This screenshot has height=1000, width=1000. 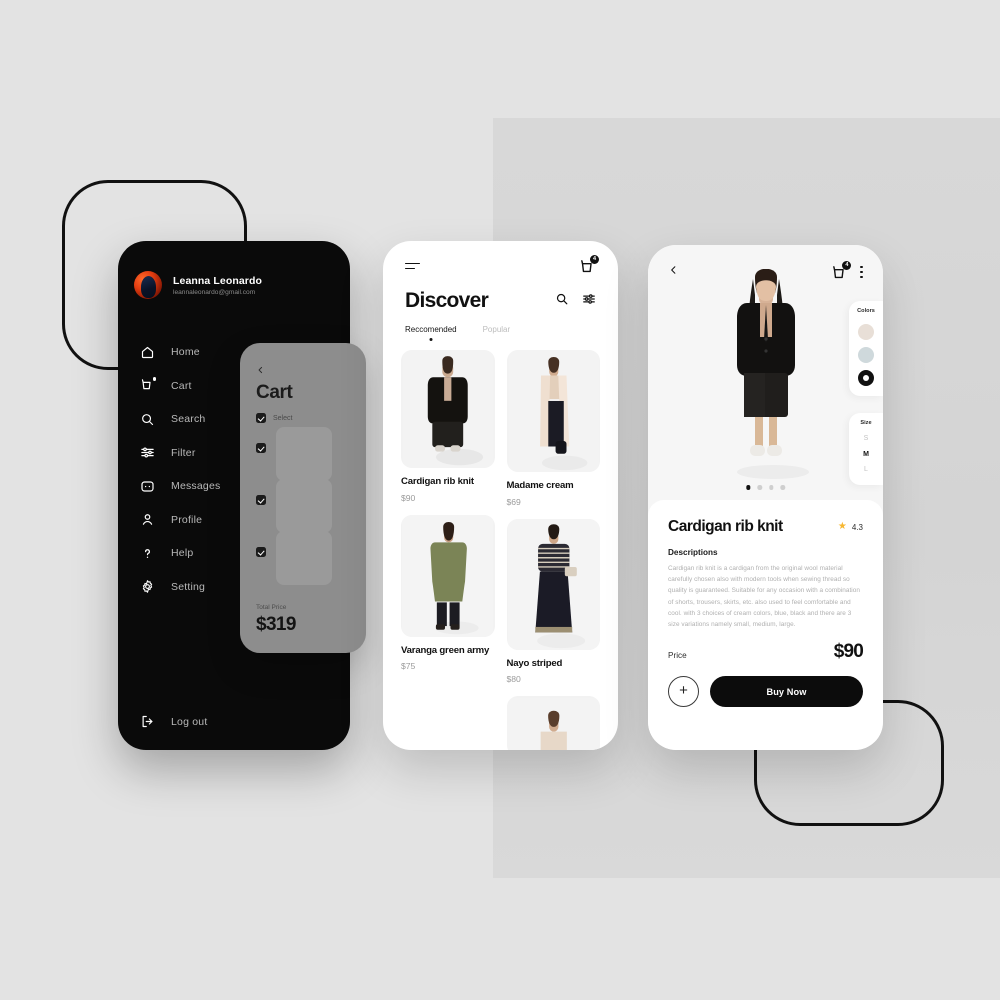 What do you see at coordinates (786, 692) in the screenshot?
I see `buy-now-button: Buy Now` at bounding box center [786, 692].